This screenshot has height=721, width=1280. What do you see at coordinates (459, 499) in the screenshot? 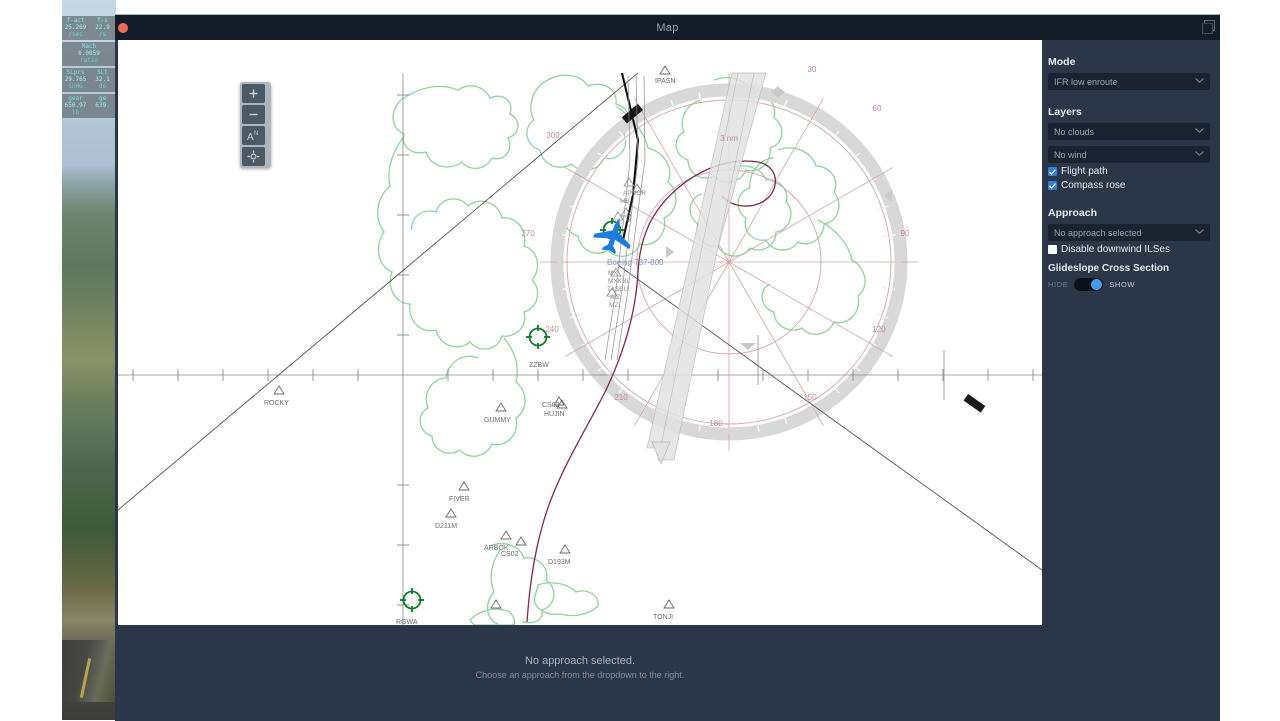
I see `wp-label-fiver: FIVER` at bounding box center [459, 499].